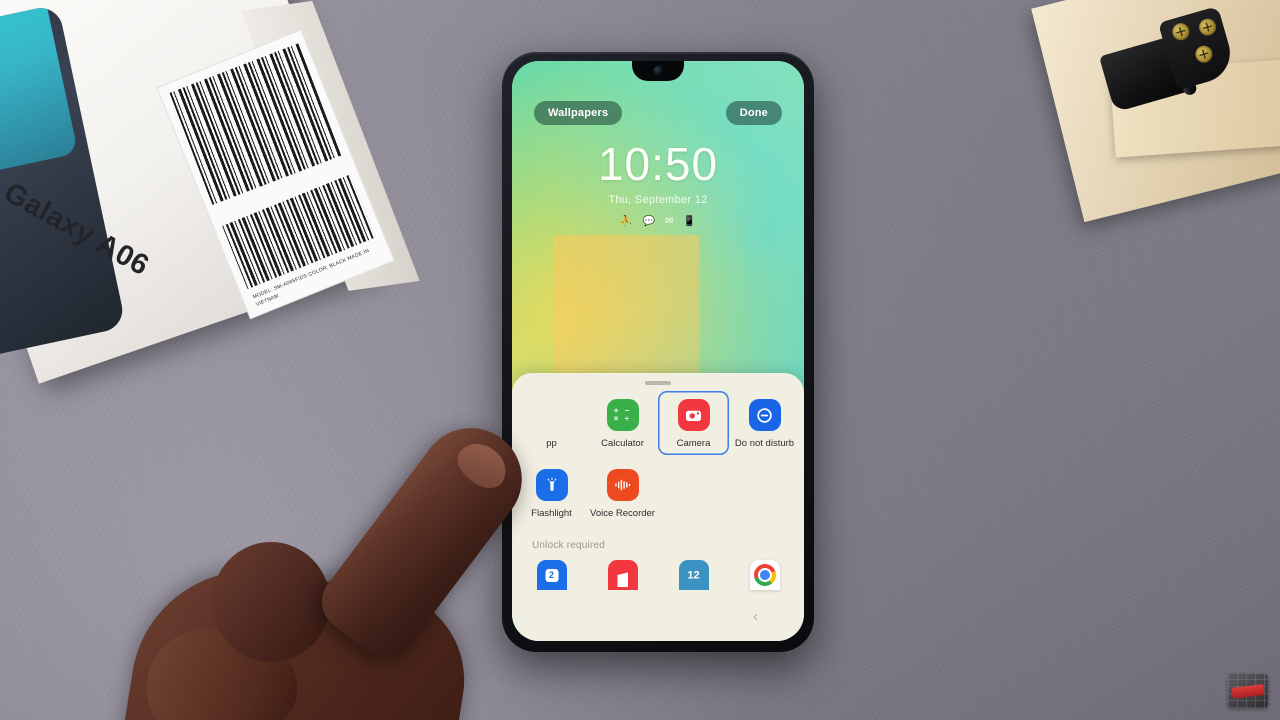 Image resolution: width=1280 pixels, height=720 pixels. I want to click on message-icon: 💬, so click(649, 221).